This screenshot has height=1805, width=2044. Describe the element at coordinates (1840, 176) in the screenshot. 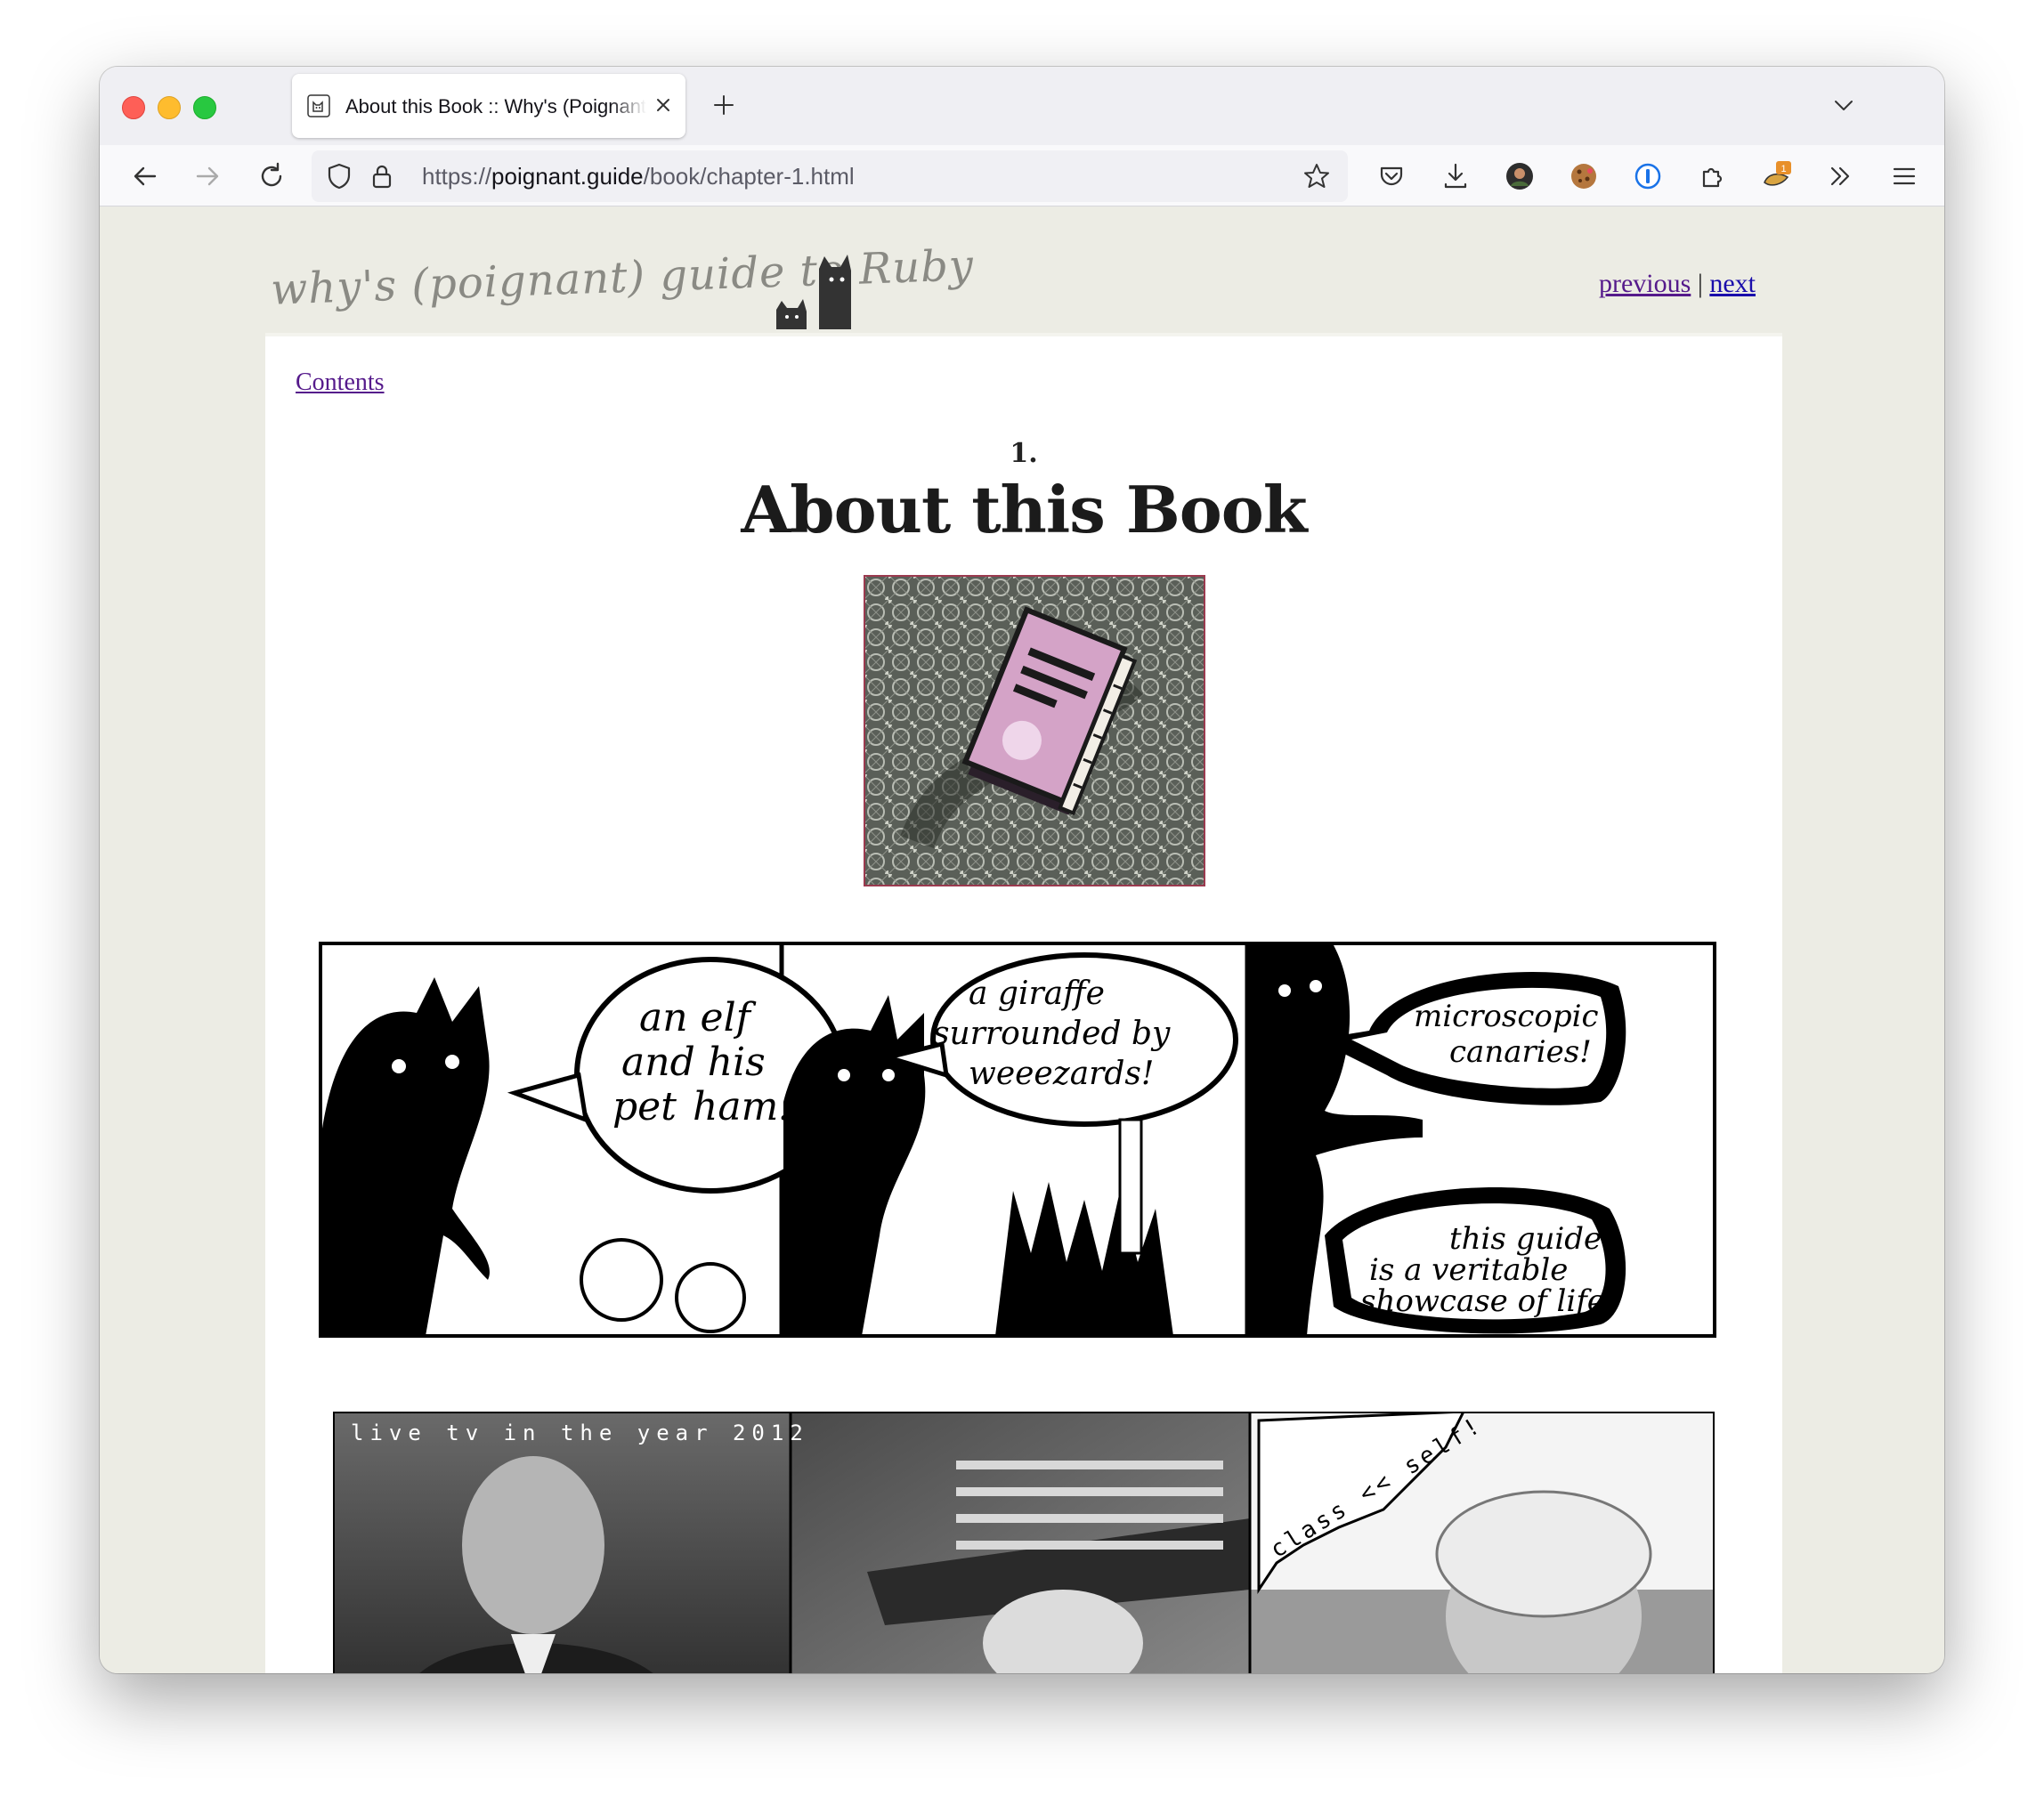

I see `overflow-chevrons-icon` at that location.